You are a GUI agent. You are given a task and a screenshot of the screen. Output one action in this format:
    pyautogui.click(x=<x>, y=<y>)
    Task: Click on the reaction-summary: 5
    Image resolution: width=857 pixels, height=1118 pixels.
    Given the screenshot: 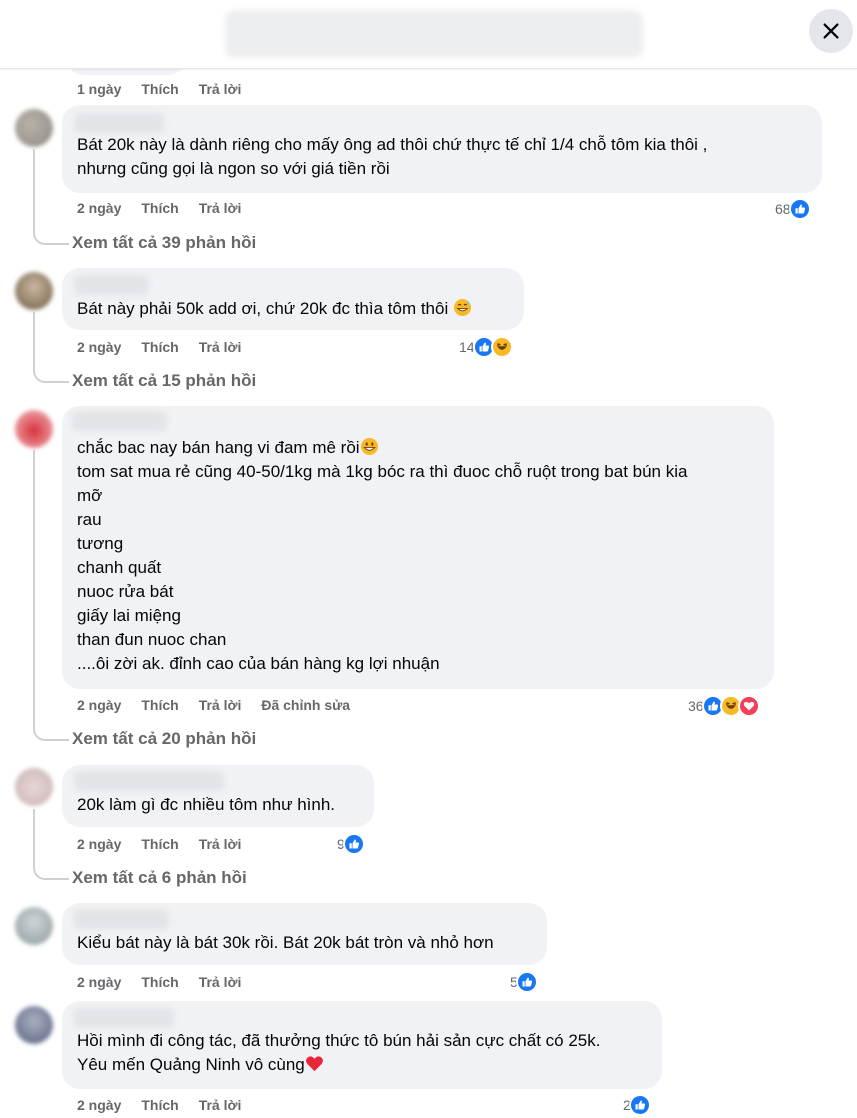 What is the action you would take?
    pyautogui.click(x=524, y=982)
    